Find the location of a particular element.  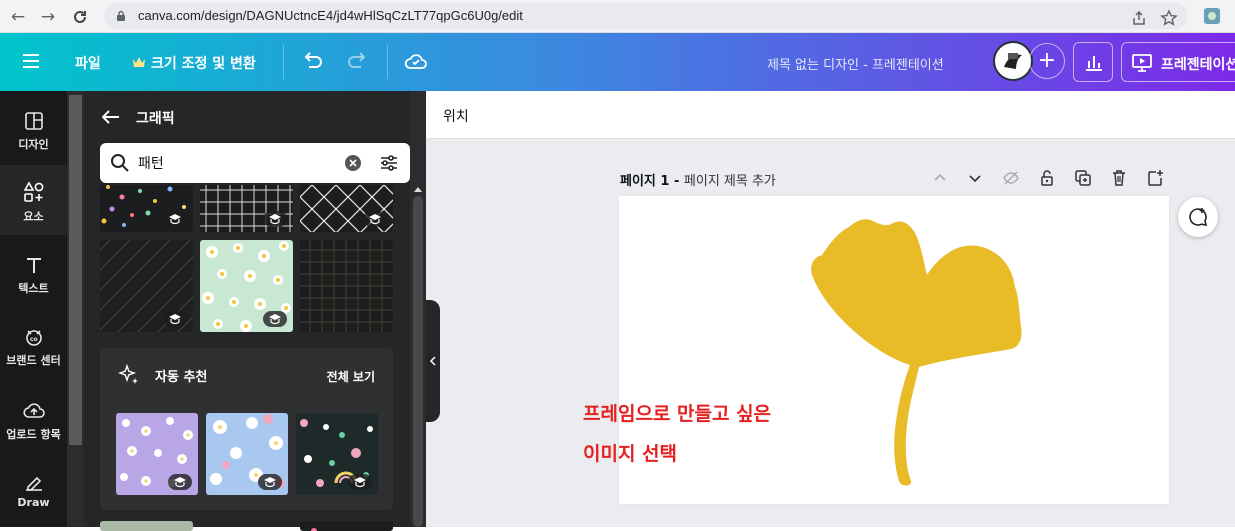

search-box is located at coordinates (255, 163).